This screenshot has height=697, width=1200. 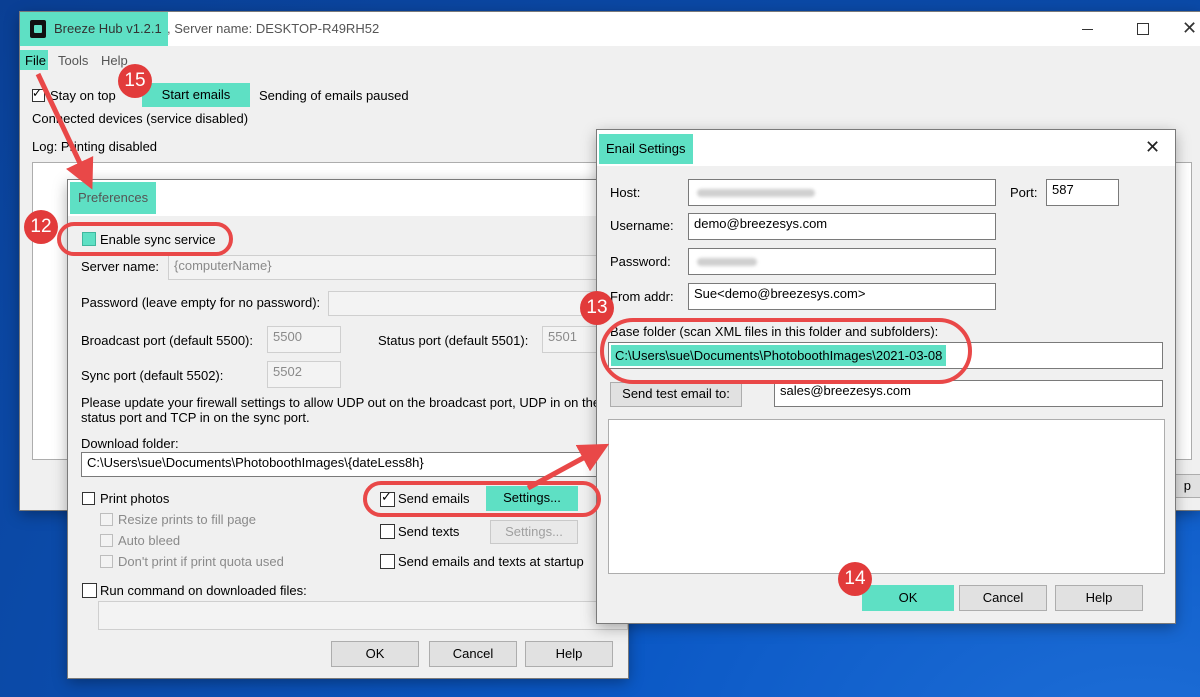 What do you see at coordinates (64, 131) in the screenshot?
I see `arrow-file-to-preferences` at bounding box center [64, 131].